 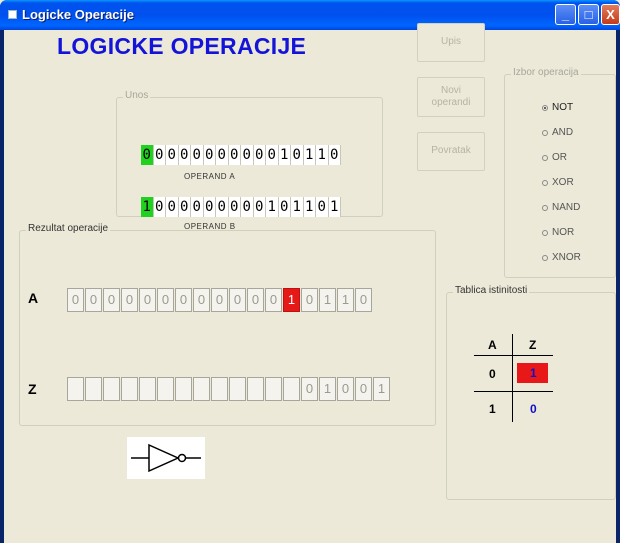 What do you see at coordinates (451, 42) in the screenshot?
I see `upis-button: Upis` at bounding box center [451, 42].